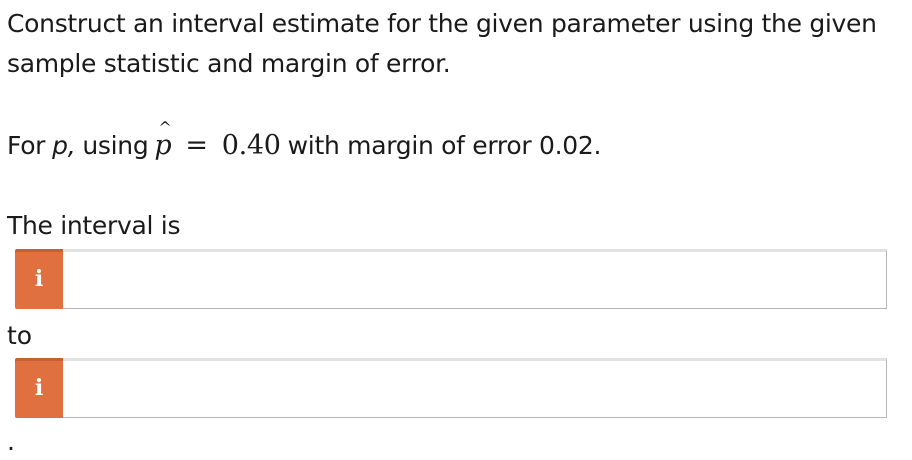 This screenshot has height=460, width=912. I want to click on statistic-value: 0.40, so click(251, 145).